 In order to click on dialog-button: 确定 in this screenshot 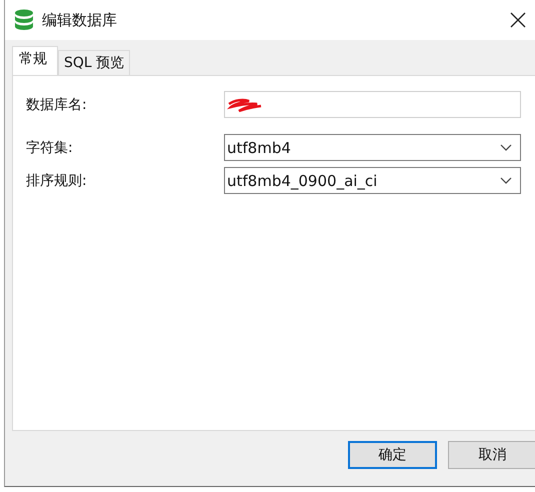, I will do `click(392, 454)`.